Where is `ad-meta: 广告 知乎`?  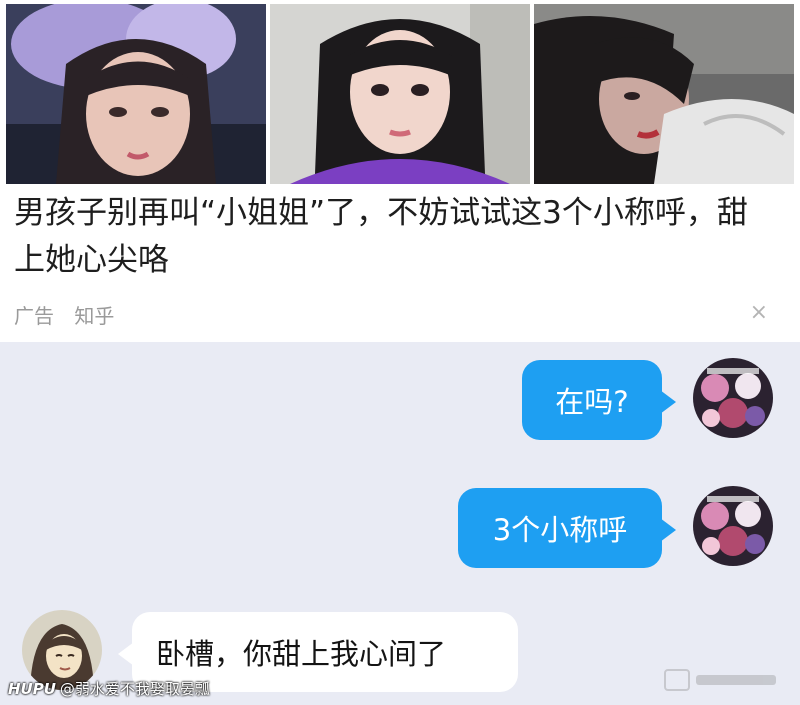
ad-meta: 广告 知乎 is located at coordinates (71, 314).